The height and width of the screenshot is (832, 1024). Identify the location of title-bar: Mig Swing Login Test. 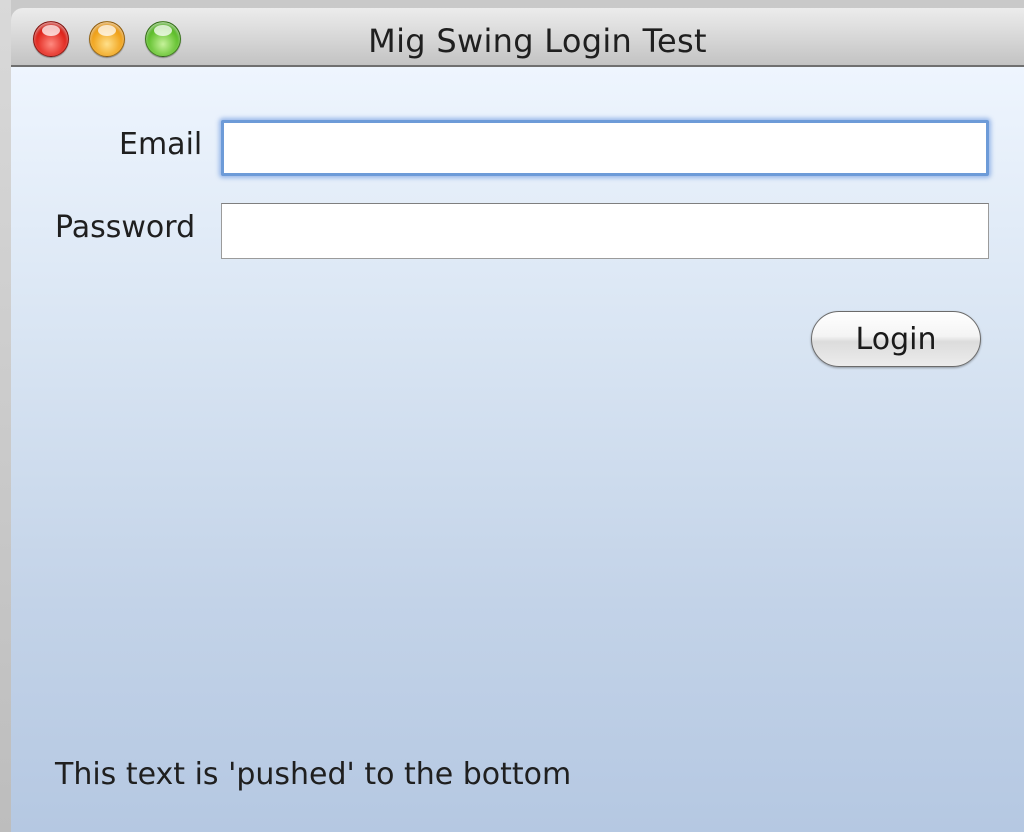
(517, 37).